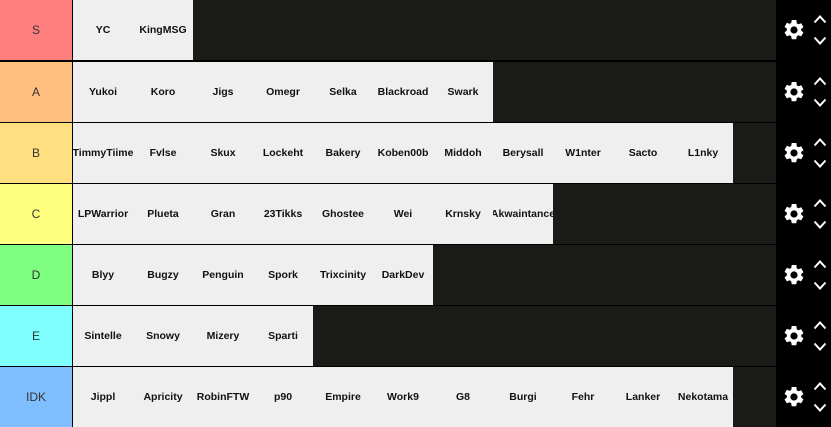 The height and width of the screenshot is (427, 831). Describe the element at coordinates (103, 336) in the screenshot. I see `tier-item: Sintelle` at that location.